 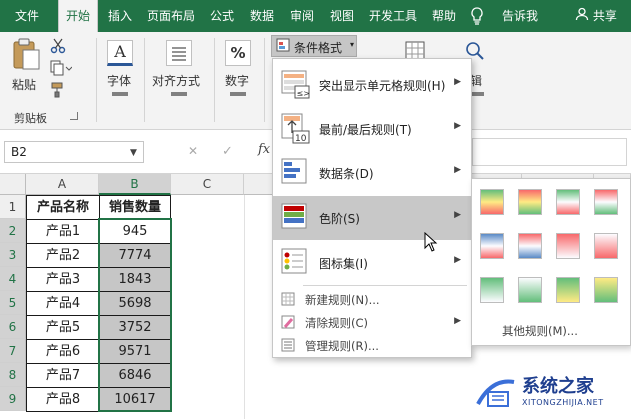 I want to click on row-header-5: 5, so click(x=13, y=303).